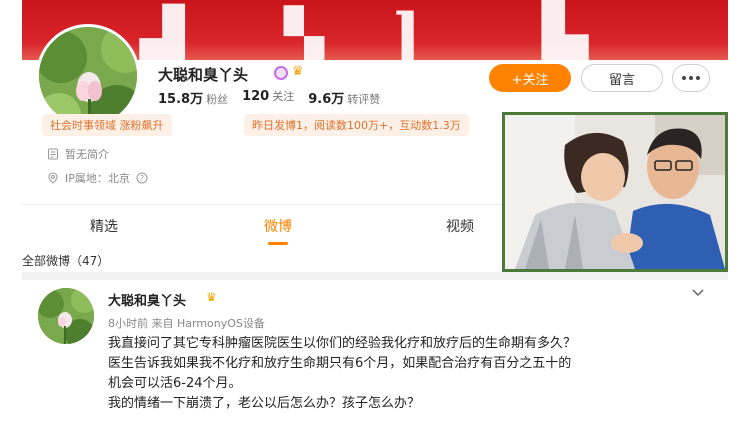 This screenshot has width=750, height=430. Describe the element at coordinates (264, 403) in the screenshot. I see `post-text-line: 我的情绪一下崩溃了，老公以后怎么办？孩子怎么办？` at that location.